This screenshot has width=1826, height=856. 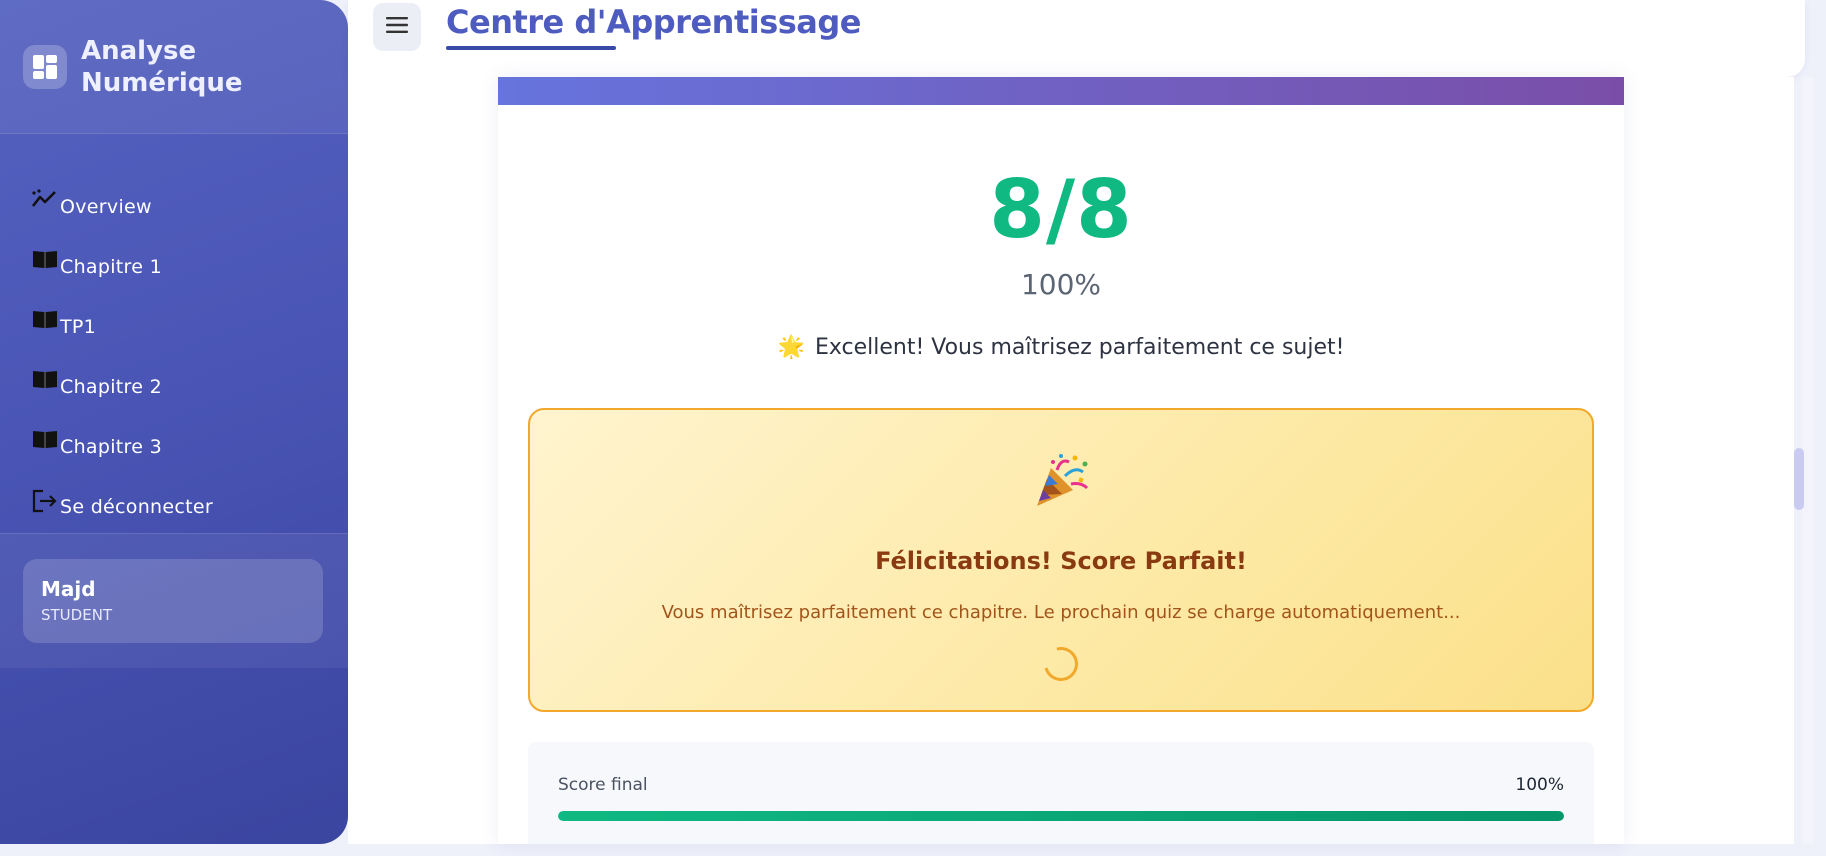 I want to click on sidebar-item-chapitre-2: Chapitre 2, so click(x=174, y=370).